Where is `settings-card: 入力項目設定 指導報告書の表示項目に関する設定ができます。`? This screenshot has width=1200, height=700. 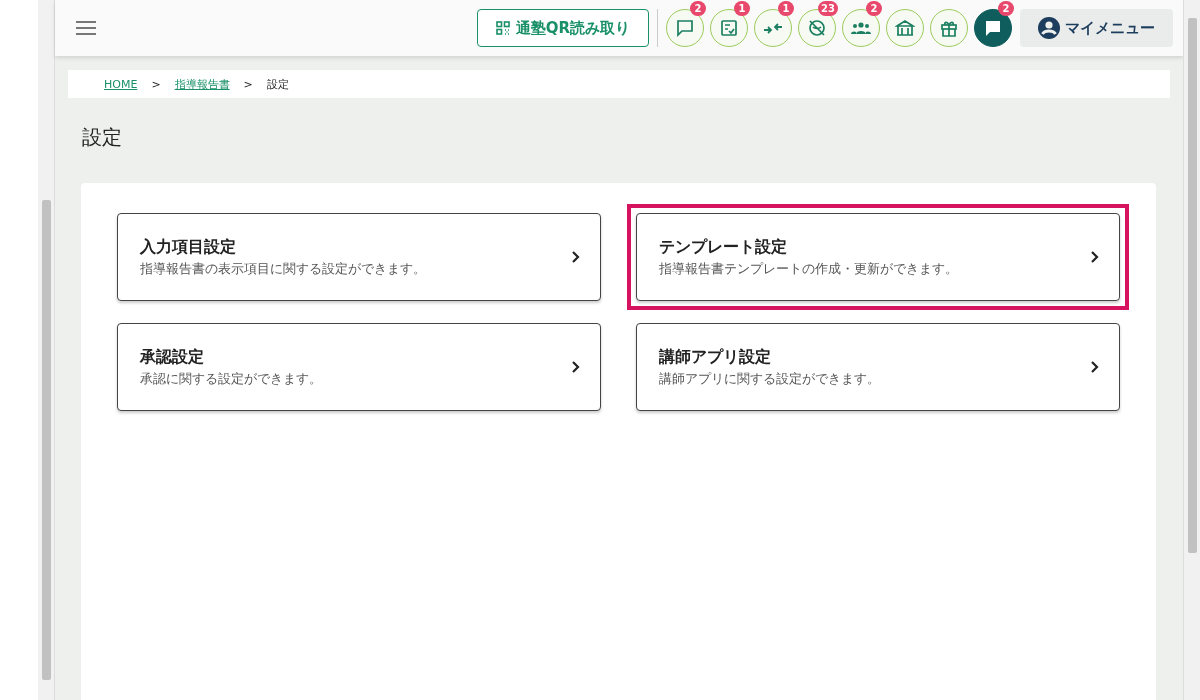 settings-card: 入力項目設定 指導報告書の表示項目に関する設定ができます。 is located at coordinates (359, 257).